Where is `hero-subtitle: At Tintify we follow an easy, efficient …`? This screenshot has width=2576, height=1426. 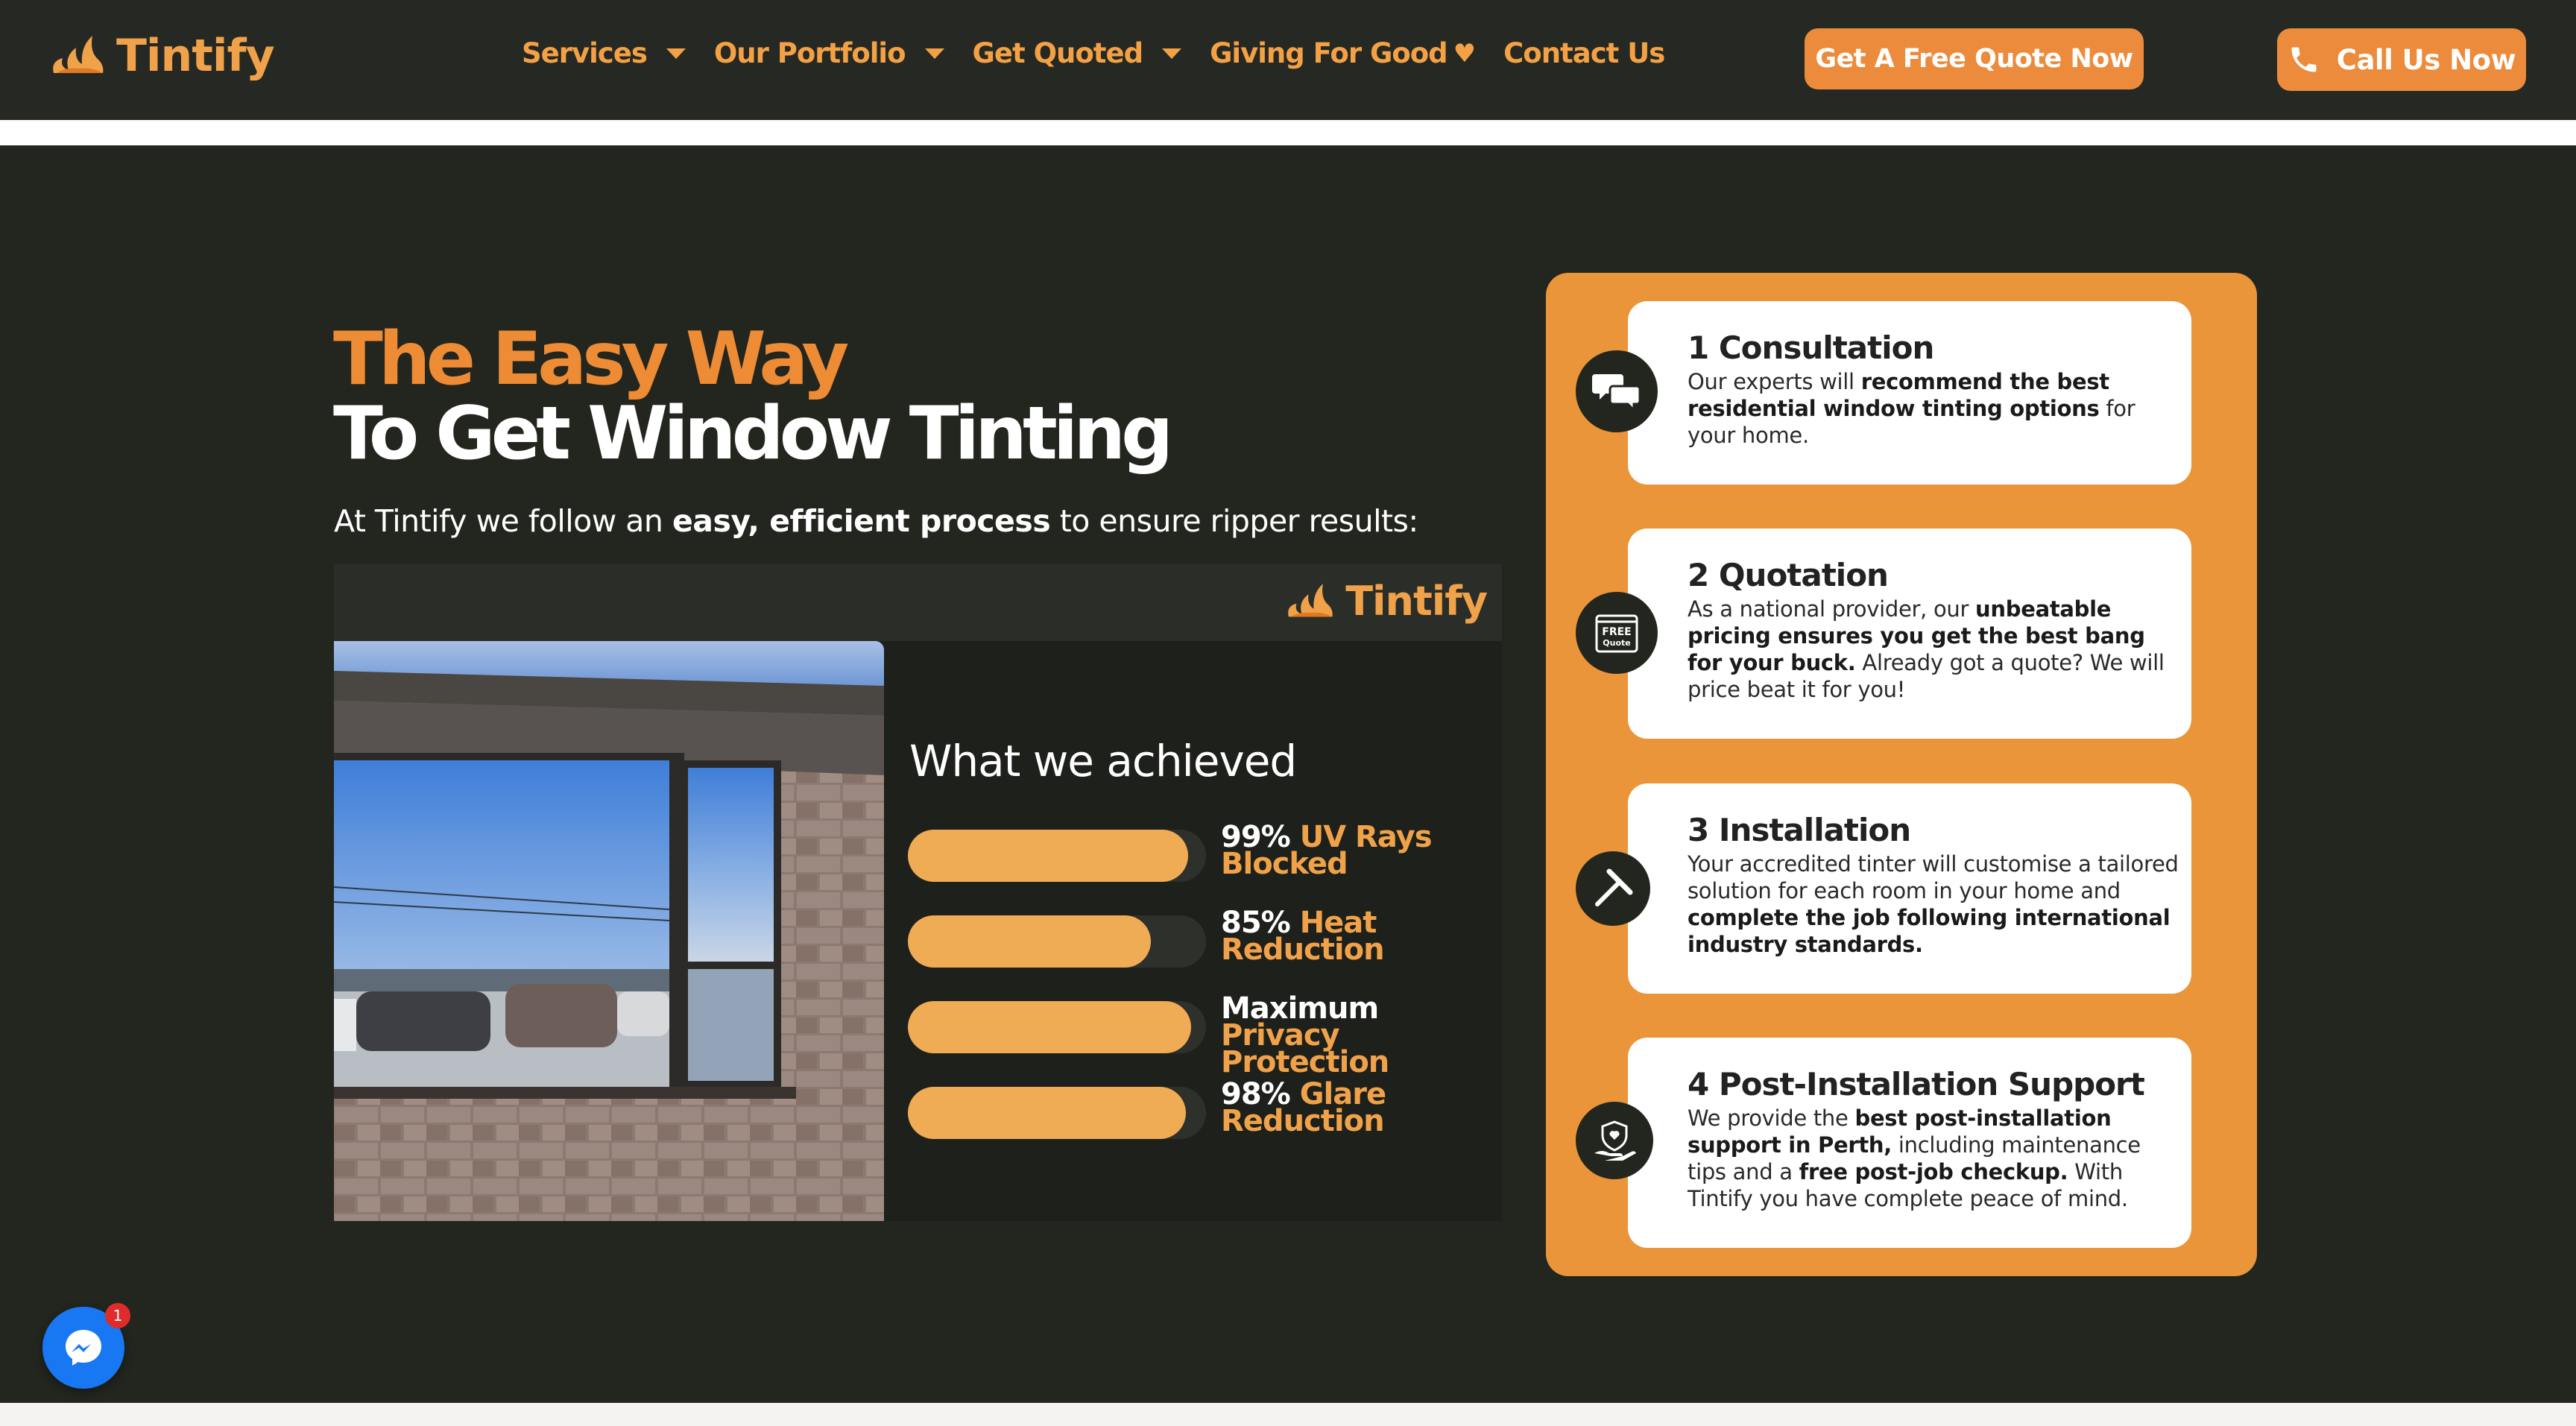
hero-subtitle: At Tintify we follow an easy, efficient … is located at coordinates (876, 521).